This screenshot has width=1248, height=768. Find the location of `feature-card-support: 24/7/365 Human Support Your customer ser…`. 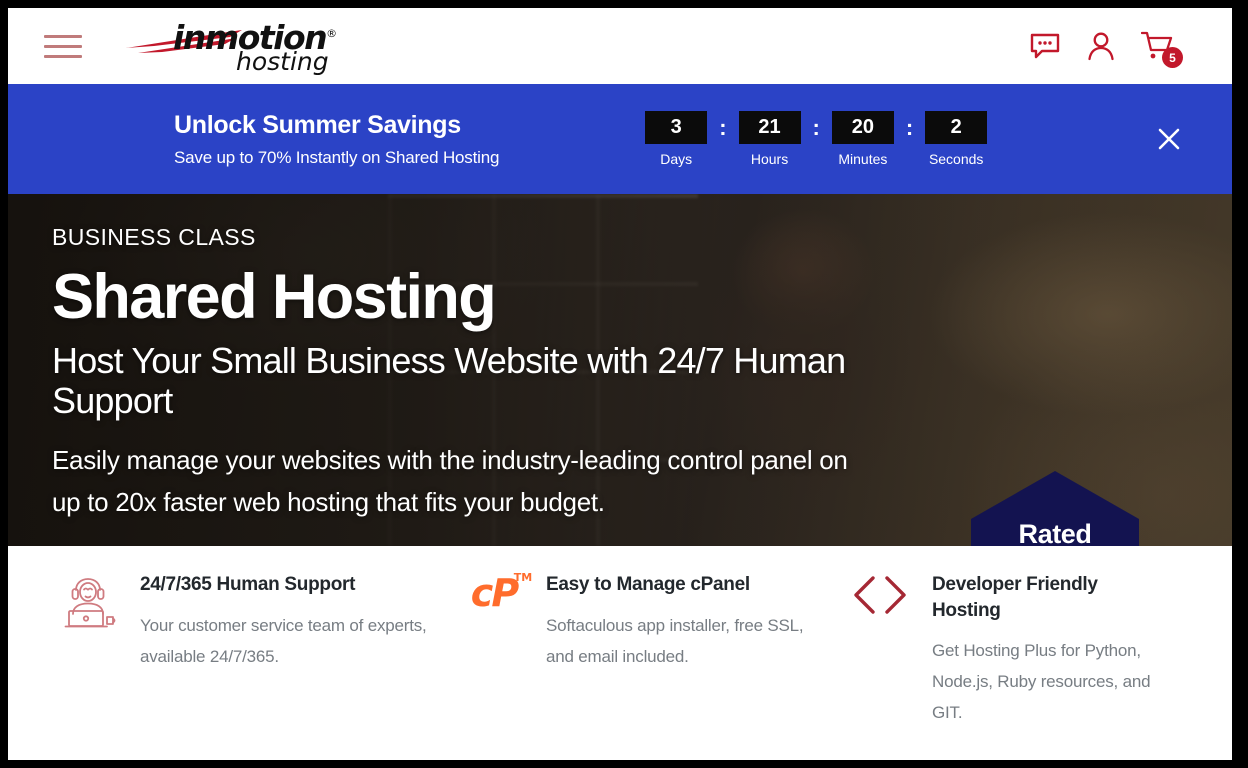

feature-card-support: 24/7/365 Human Support Your customer ser… is located at coordinates (255, 666).